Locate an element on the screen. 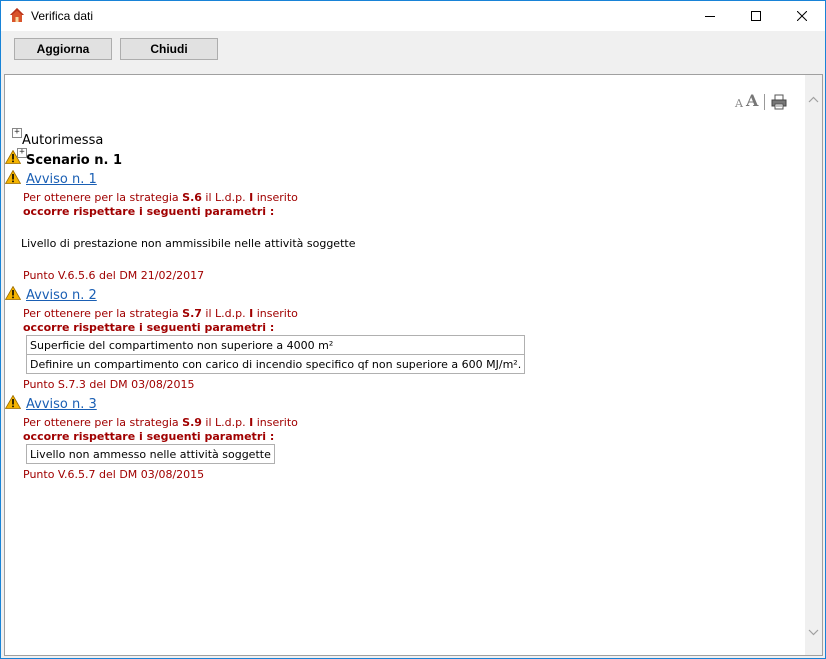 The image size is (826, 659). warning-2-link: Avviso n. 2 is located at coordinates (61, 295).